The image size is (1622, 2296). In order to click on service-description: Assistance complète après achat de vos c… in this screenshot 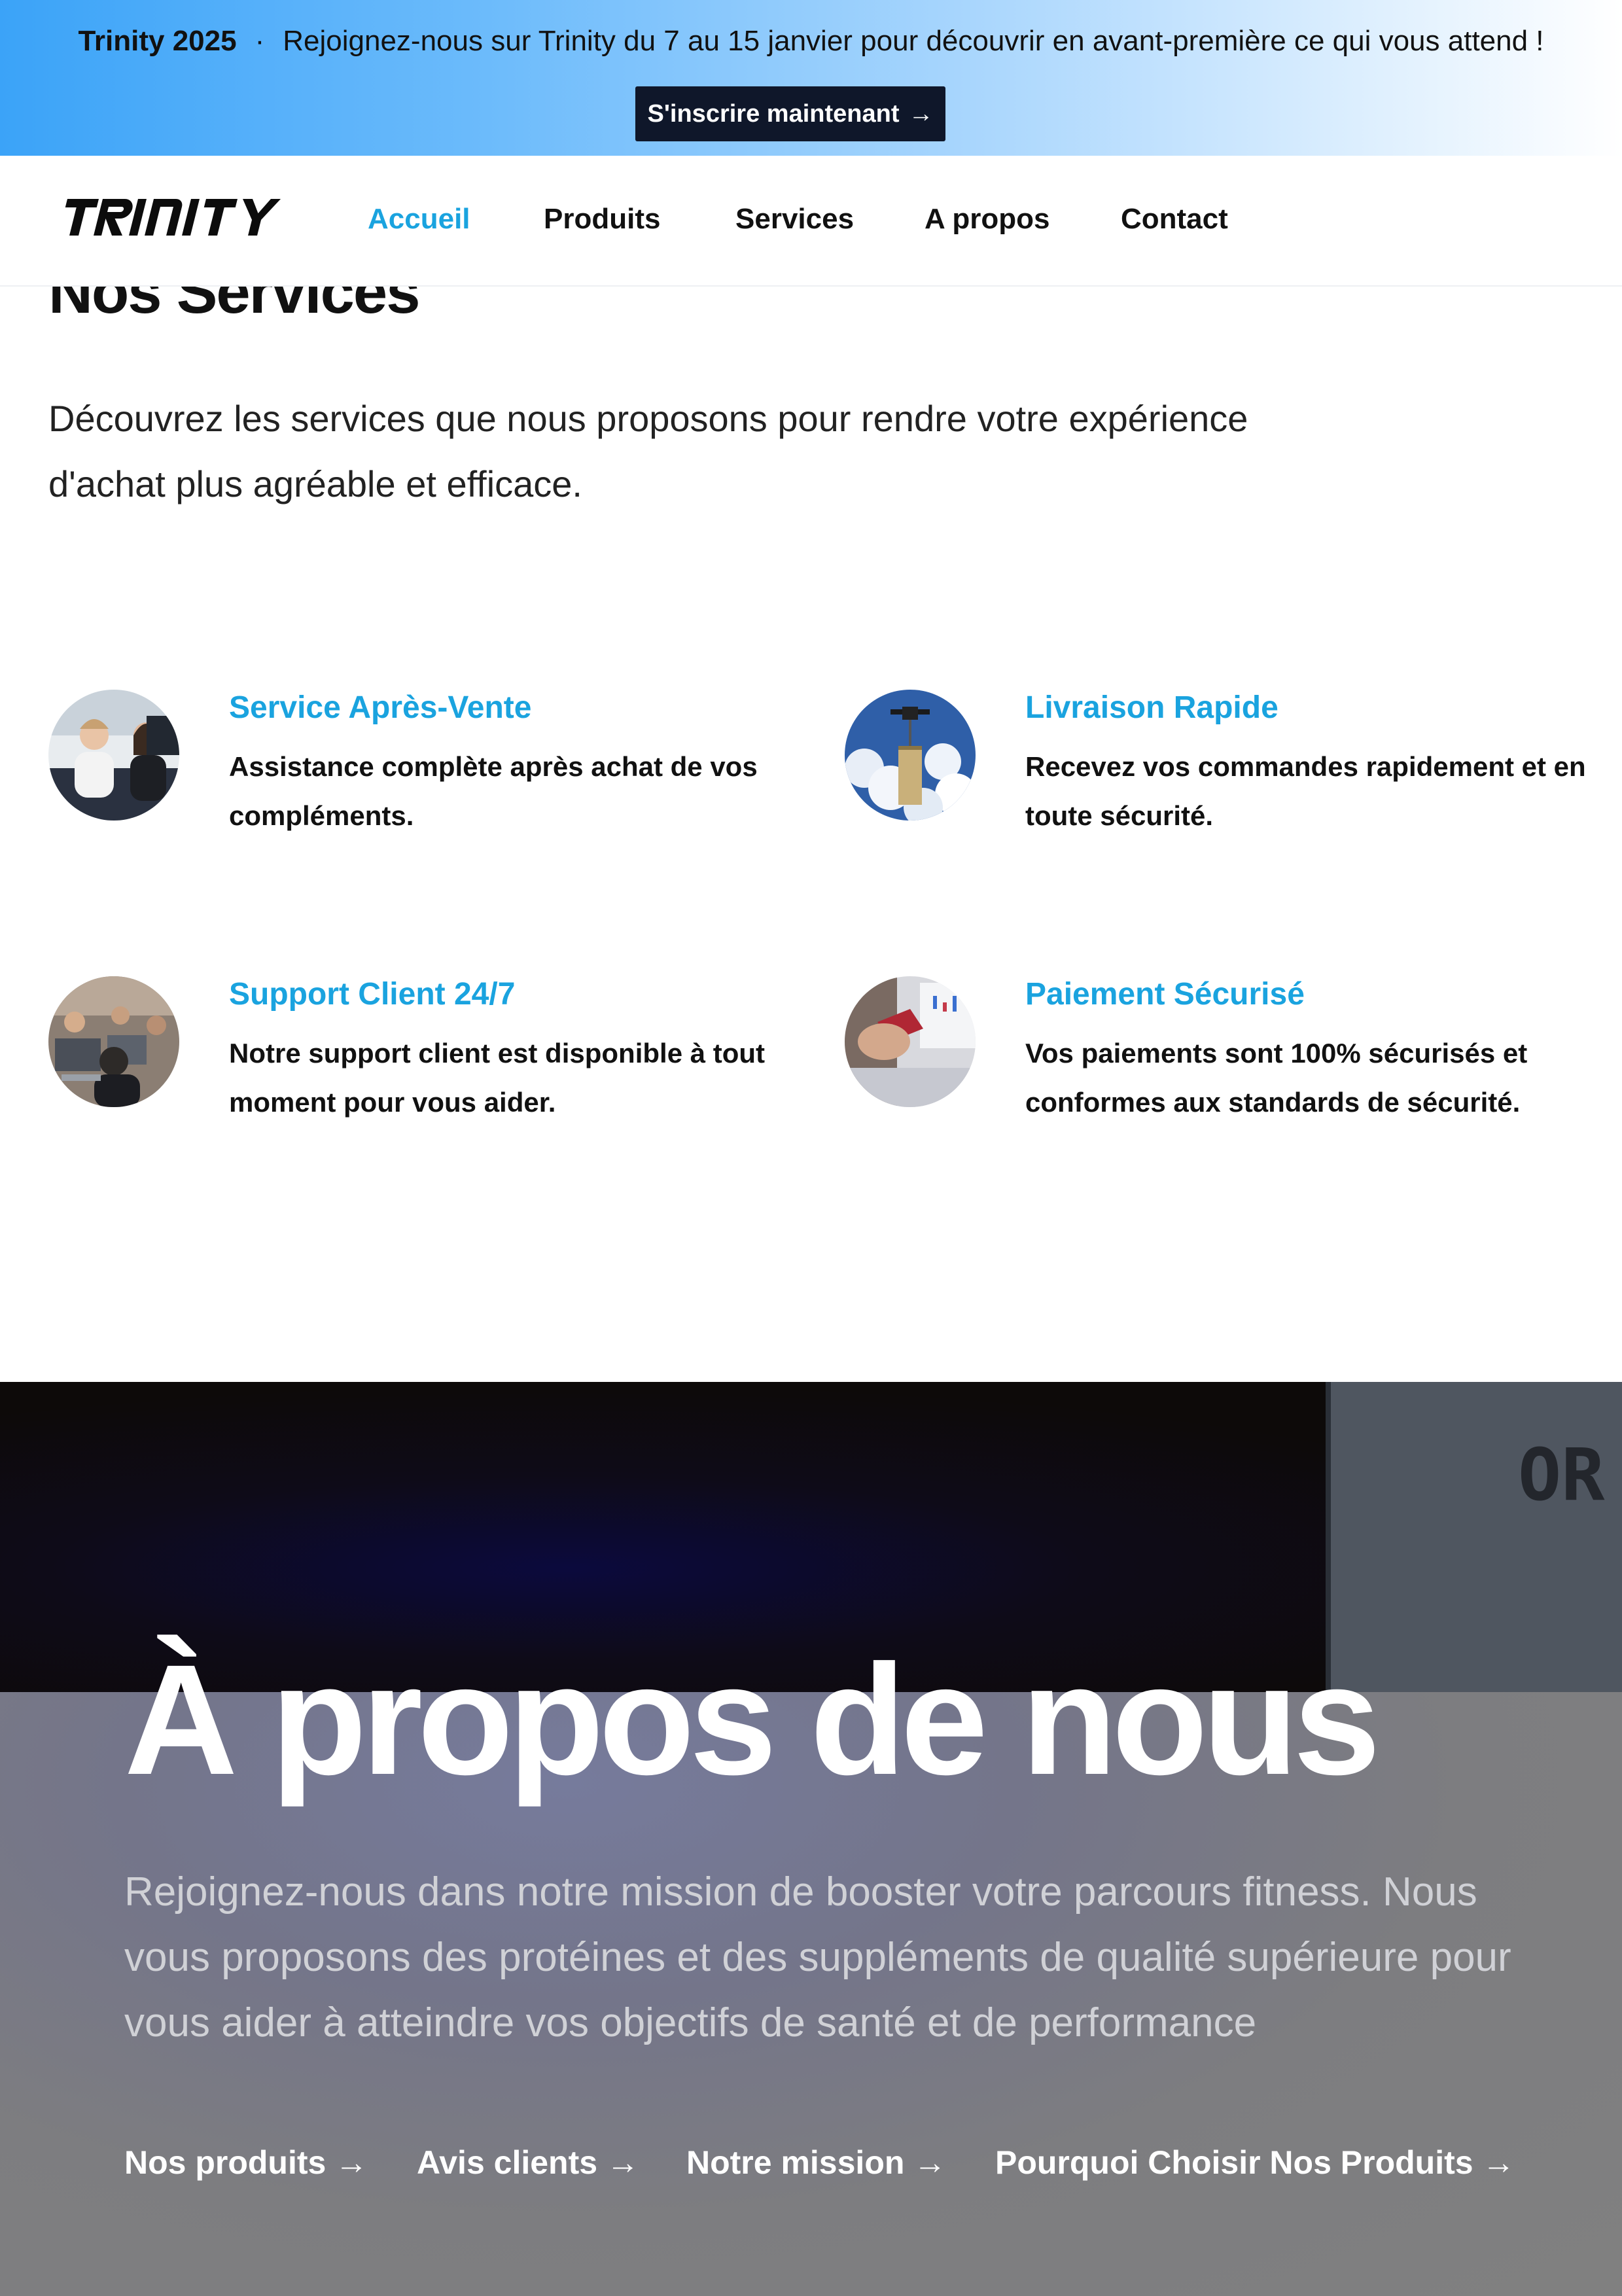, I will do `click(493, 791)`.